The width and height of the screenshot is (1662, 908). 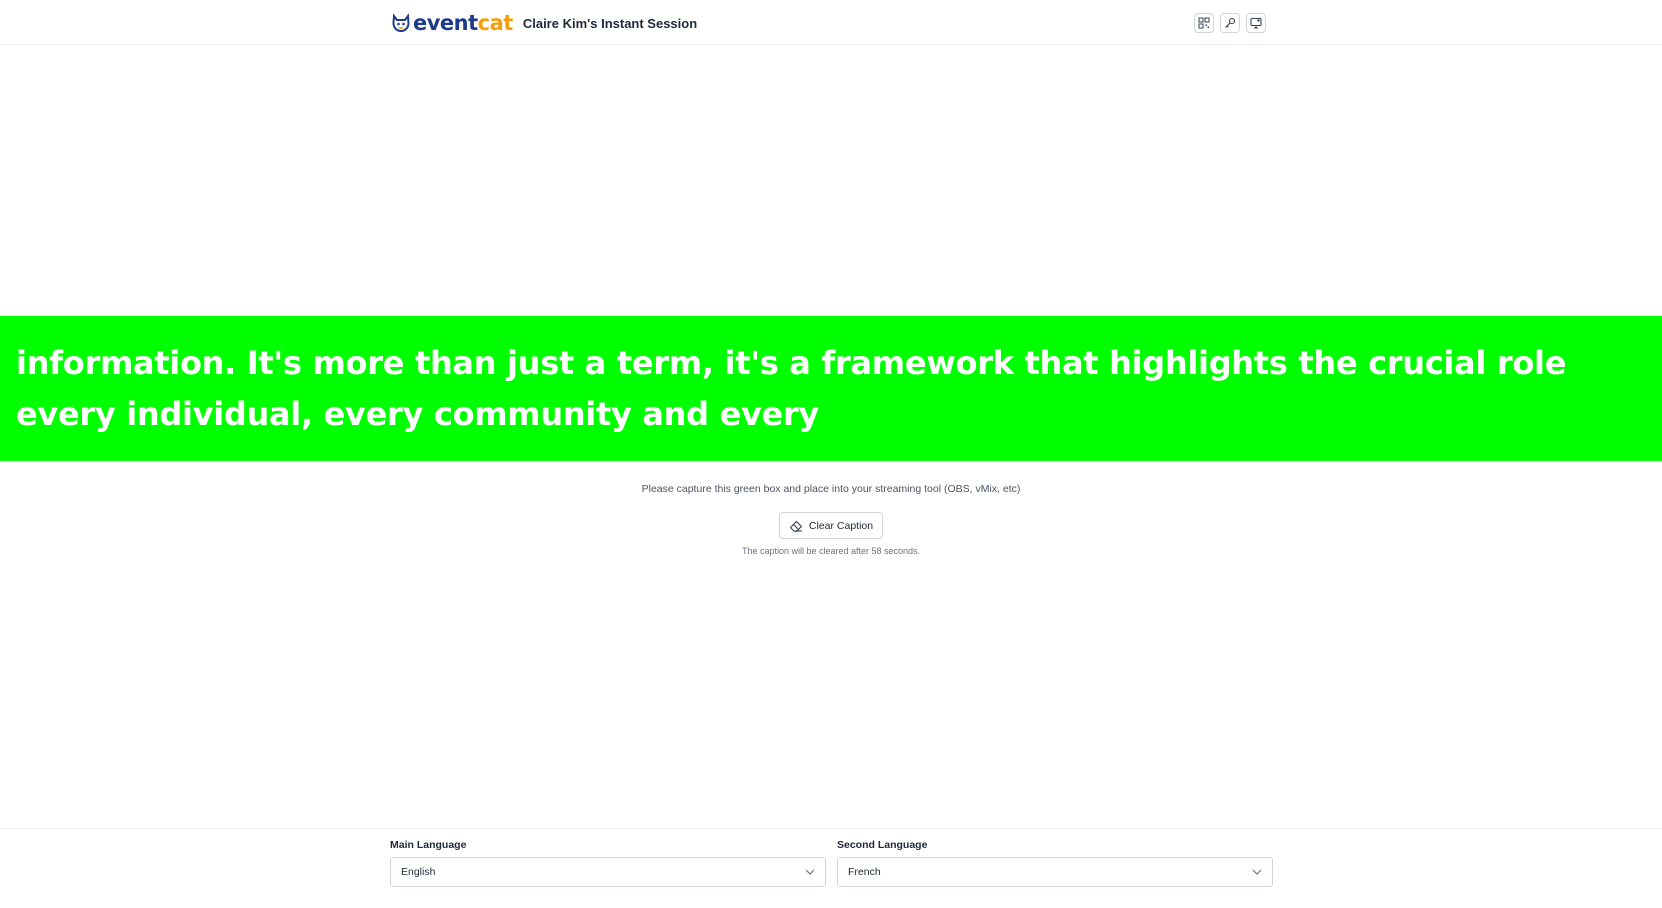 I want to click on top-actions, so click(x=1230, y=23).